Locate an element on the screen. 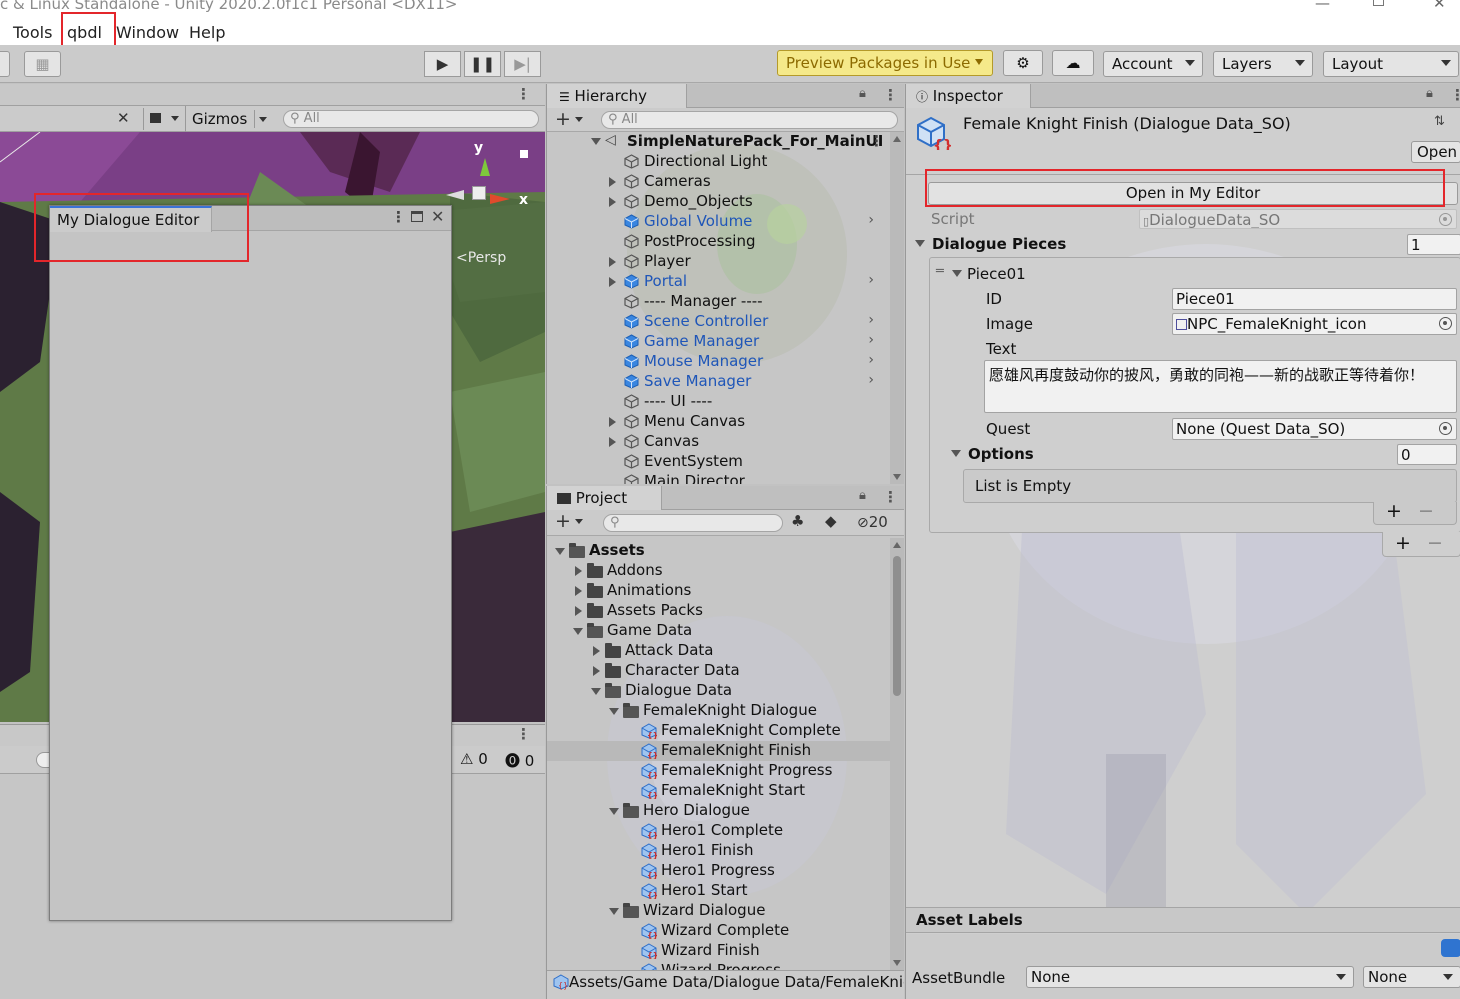 The image size is (1460, 999). hierarchy-item: Game Manager › is located at coordinates (719, 342).